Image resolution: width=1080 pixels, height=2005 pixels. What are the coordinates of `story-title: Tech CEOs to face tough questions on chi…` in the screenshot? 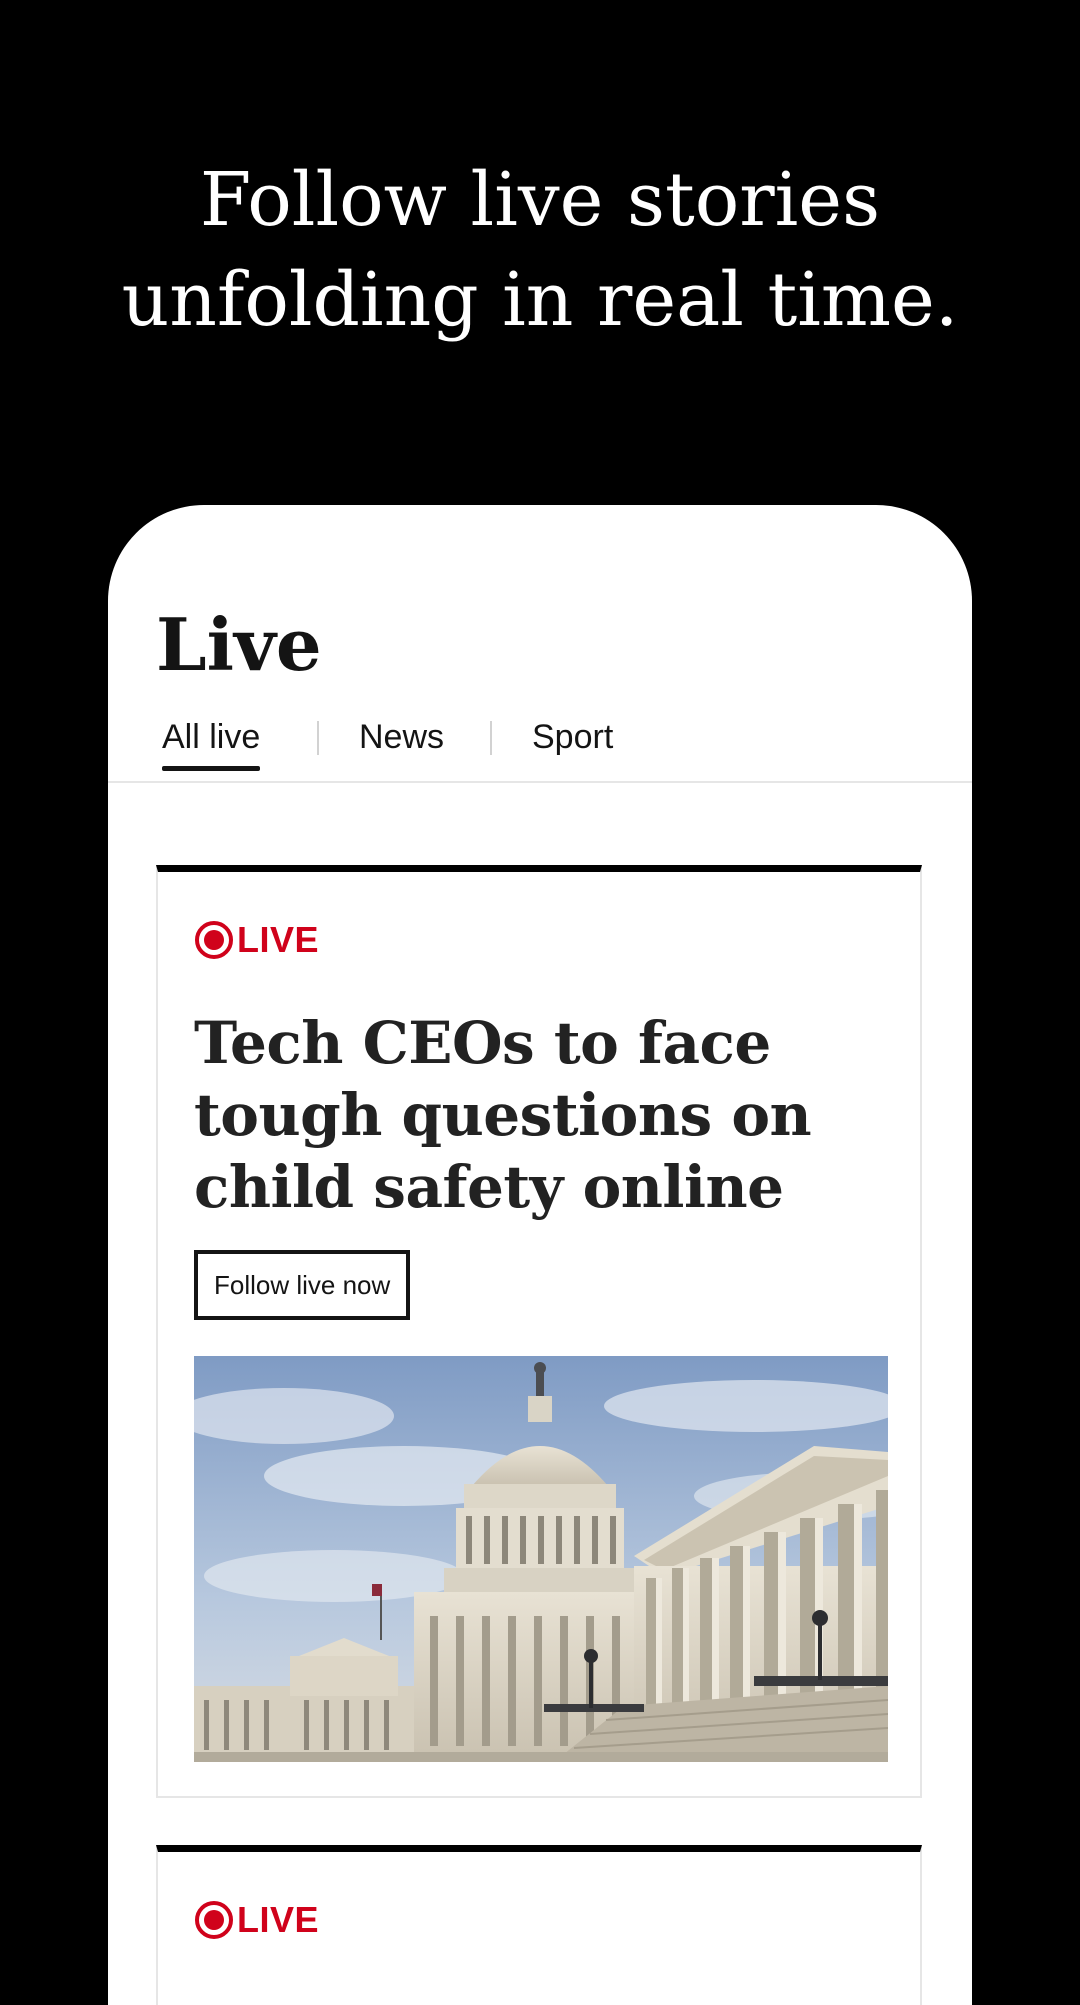 It's located at (539, 1115).